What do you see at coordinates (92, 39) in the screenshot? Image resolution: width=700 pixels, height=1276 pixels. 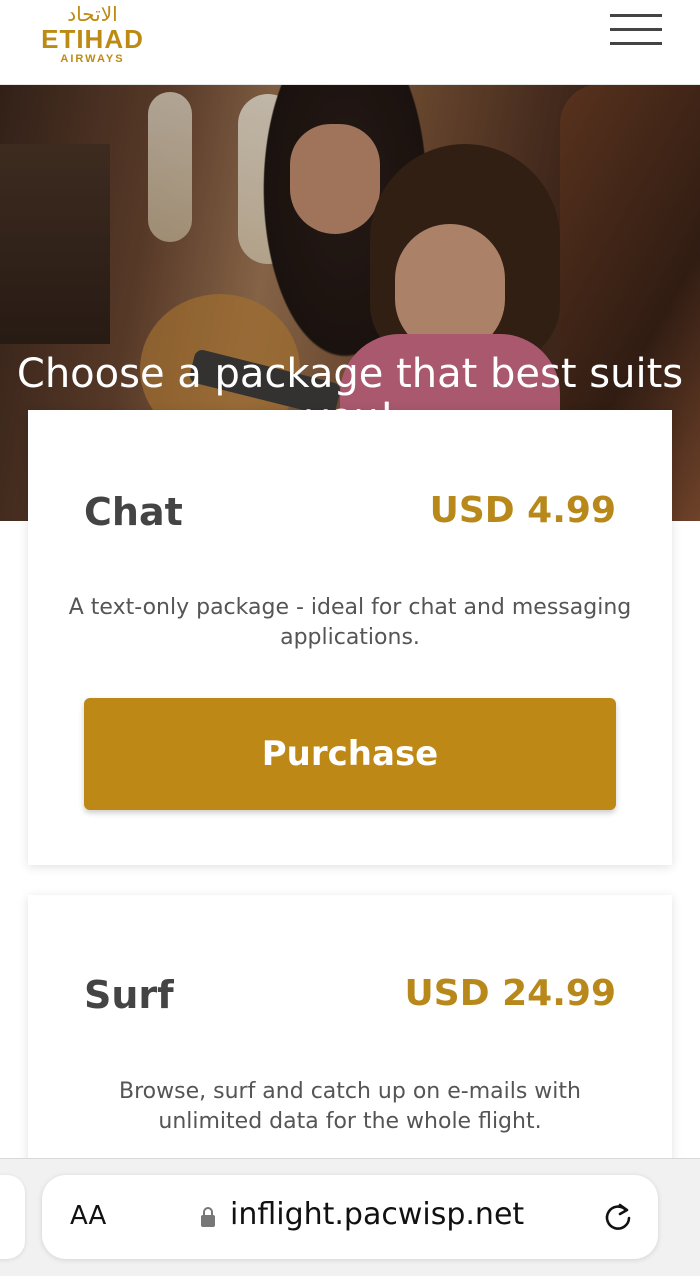 I see `logo-wordmark: ETIHAD` at bounding box center [92, 39].